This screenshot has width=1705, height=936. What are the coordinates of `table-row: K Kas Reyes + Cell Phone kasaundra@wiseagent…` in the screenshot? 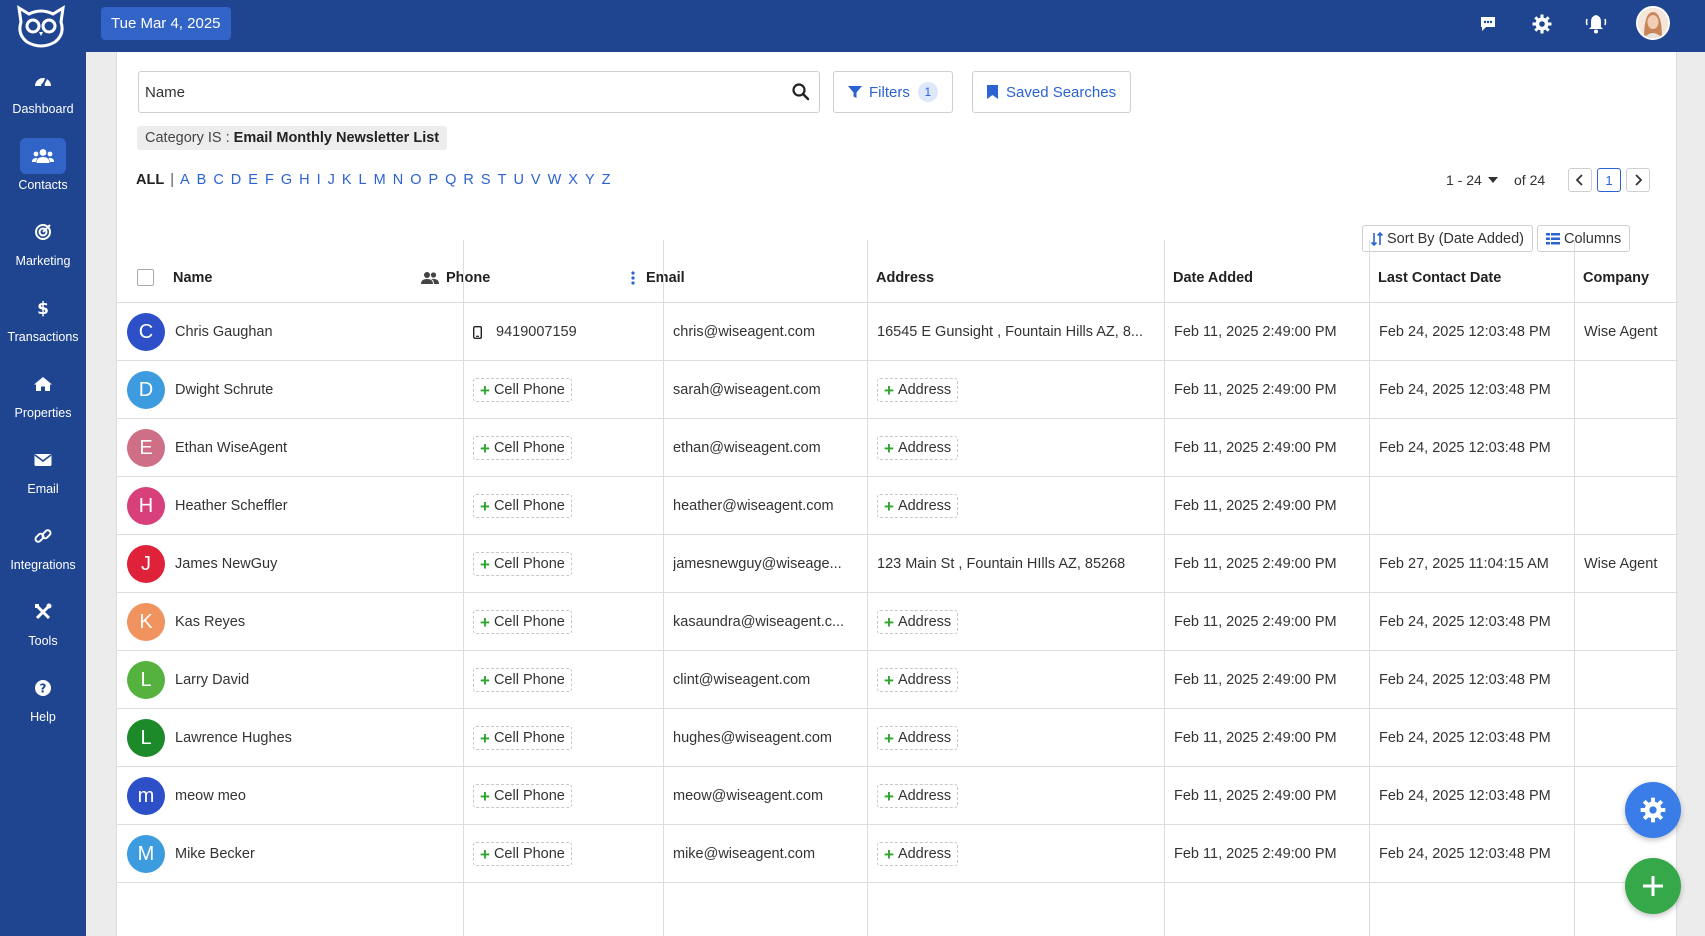 It's located at (897, 622).